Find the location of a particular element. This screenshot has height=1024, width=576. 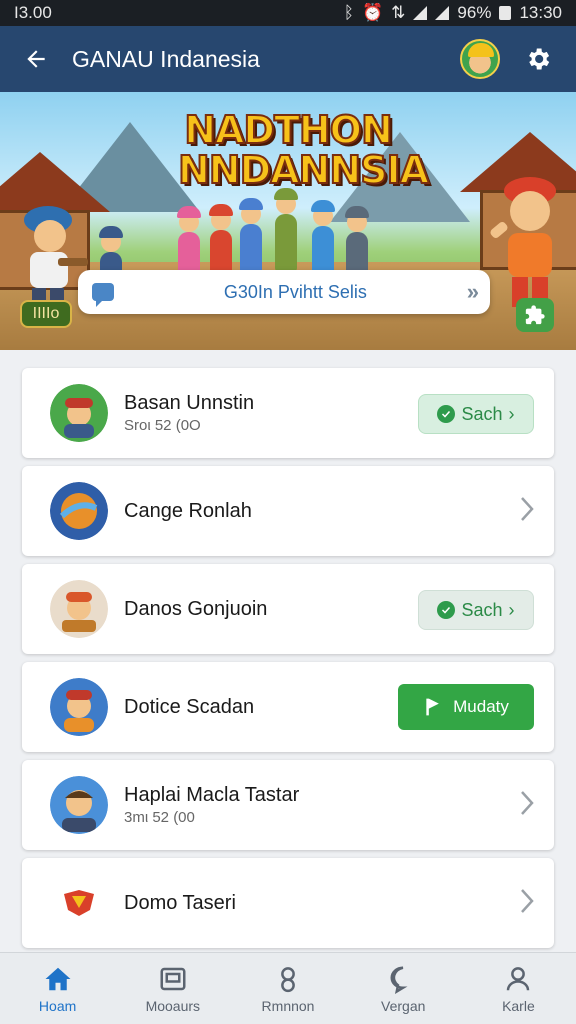

puzzle-icon is located at coordinates (535, 315).